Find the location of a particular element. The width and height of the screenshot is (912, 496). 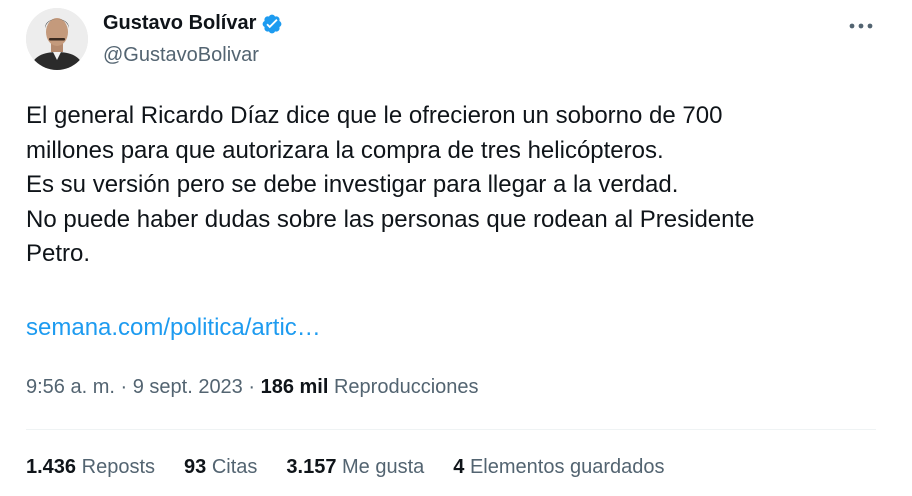

tweet-date: 9 sept. 2023 is located at coordinates (188, 387).